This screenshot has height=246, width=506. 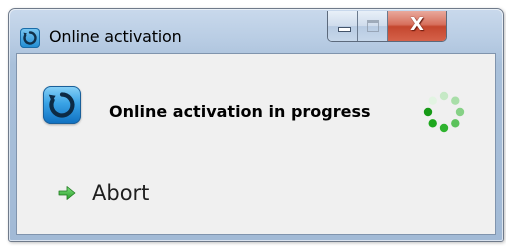 What do you see at coordinates (30, 38) in the screenshot?
I see `app-activation-icon` at bounding box center [30, 38].